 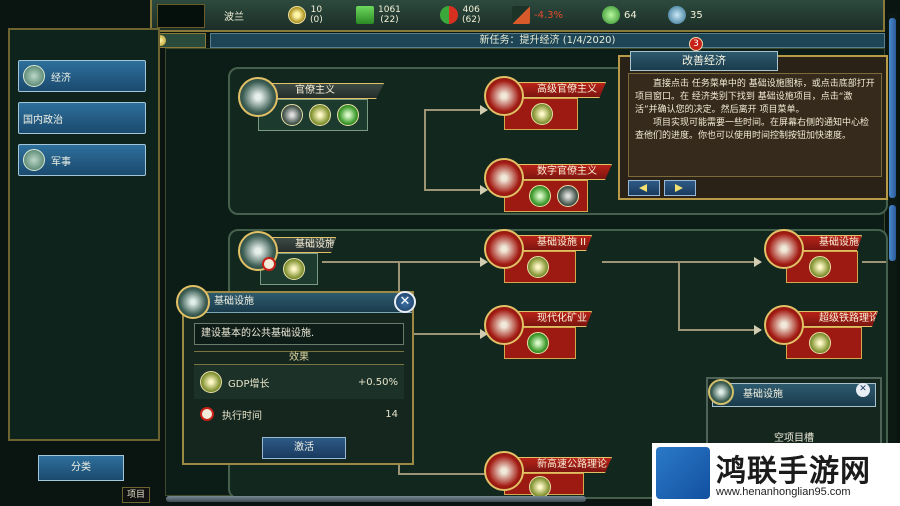 What do you see at coordinates (537, 15) in the screenshot?
I see `gdp-resource: -4.3%` at bounding box center [537, 15].